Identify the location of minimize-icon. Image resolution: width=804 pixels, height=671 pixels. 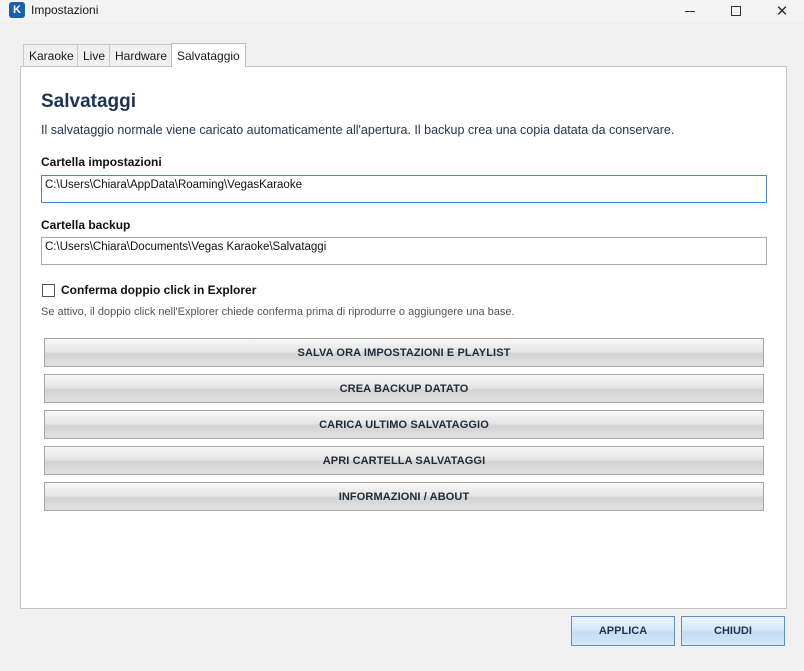
(690, 11).